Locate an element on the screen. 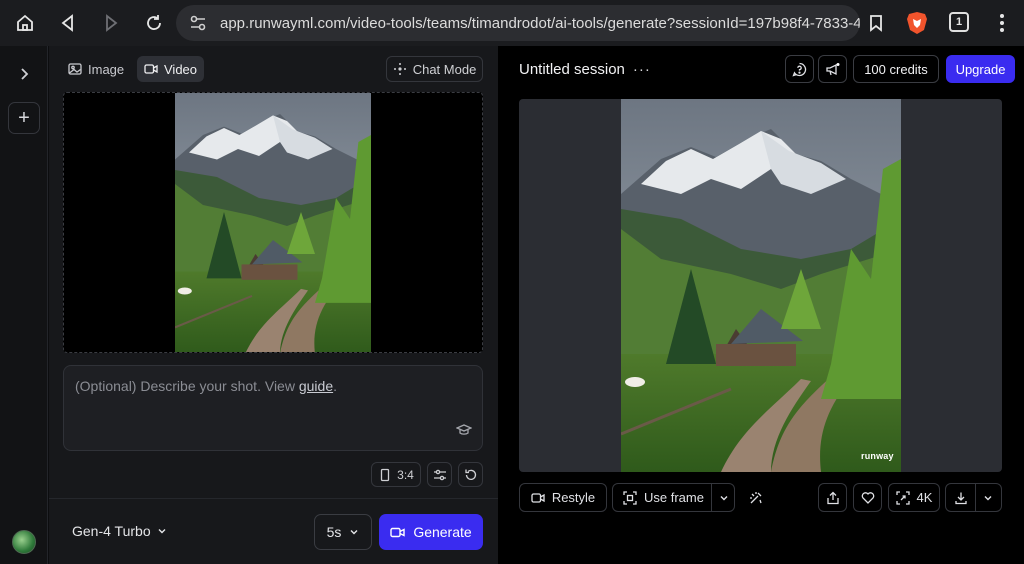 The image size is (1024, 564). left-rail: + is located at coordinates (24, 305).